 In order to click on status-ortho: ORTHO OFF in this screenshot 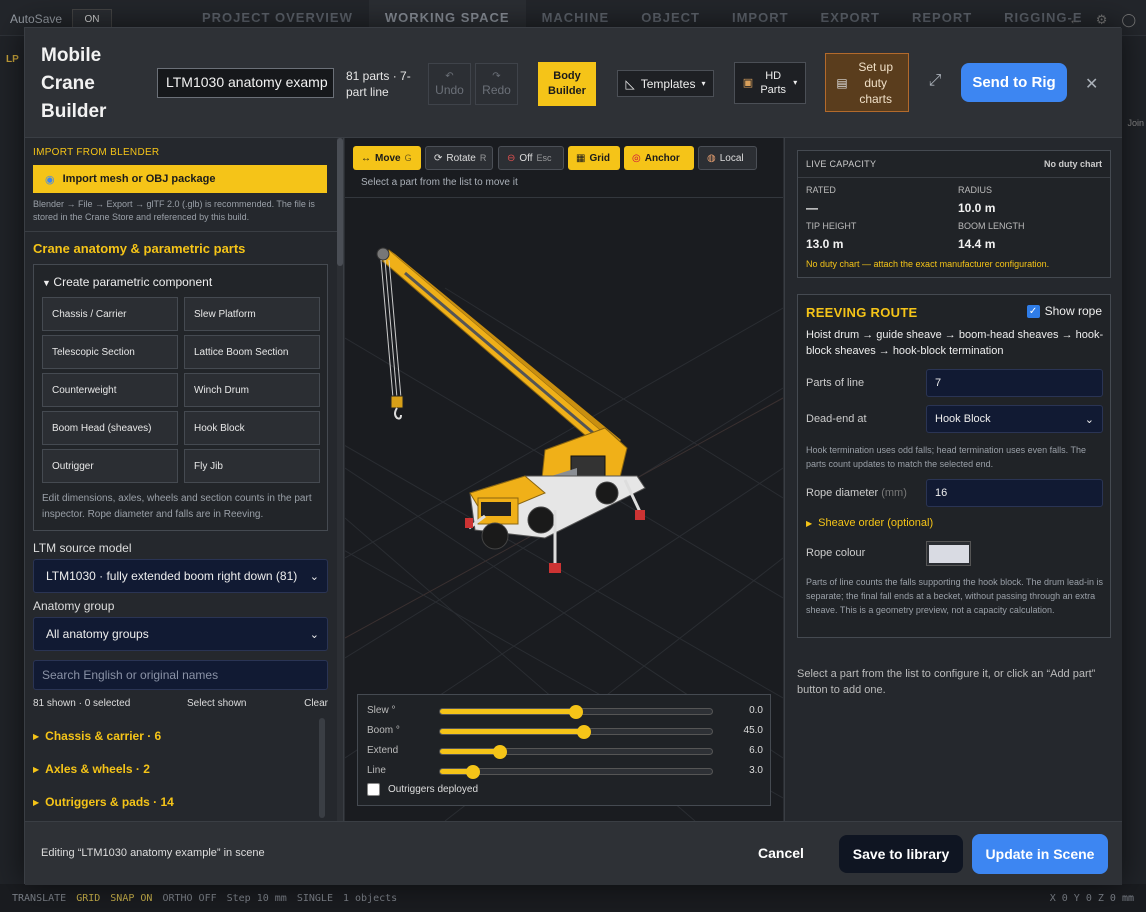, I will do `click(189, 898)`.